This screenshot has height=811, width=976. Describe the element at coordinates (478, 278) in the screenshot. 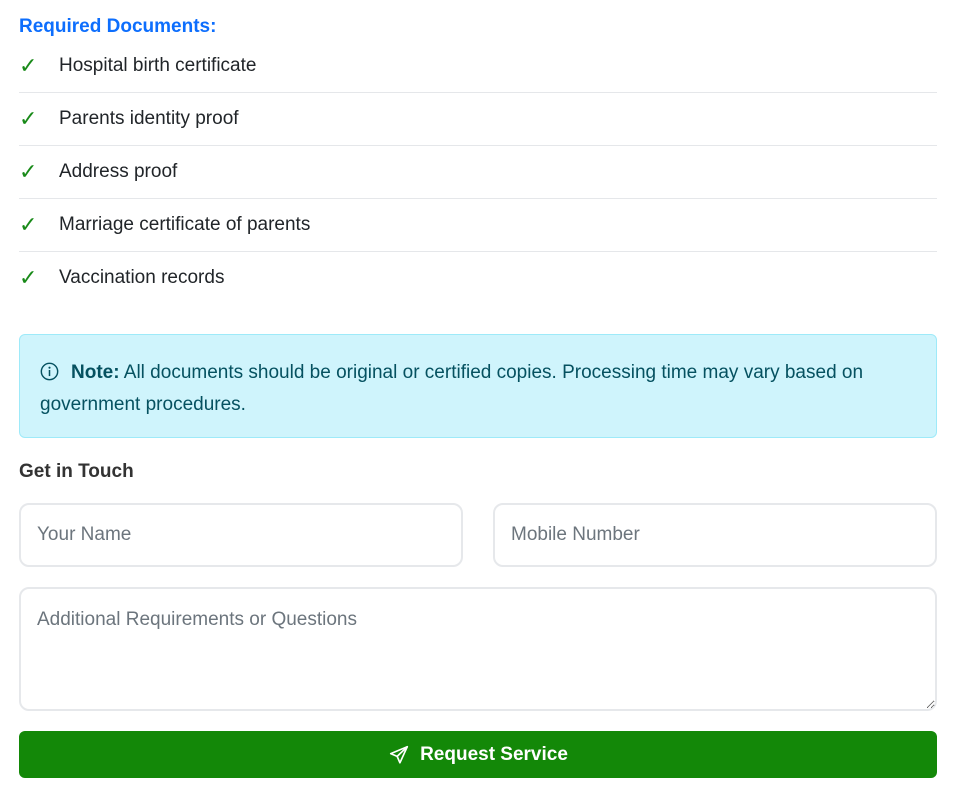

I see `list-item: ✓ Vaccination records` at that location.